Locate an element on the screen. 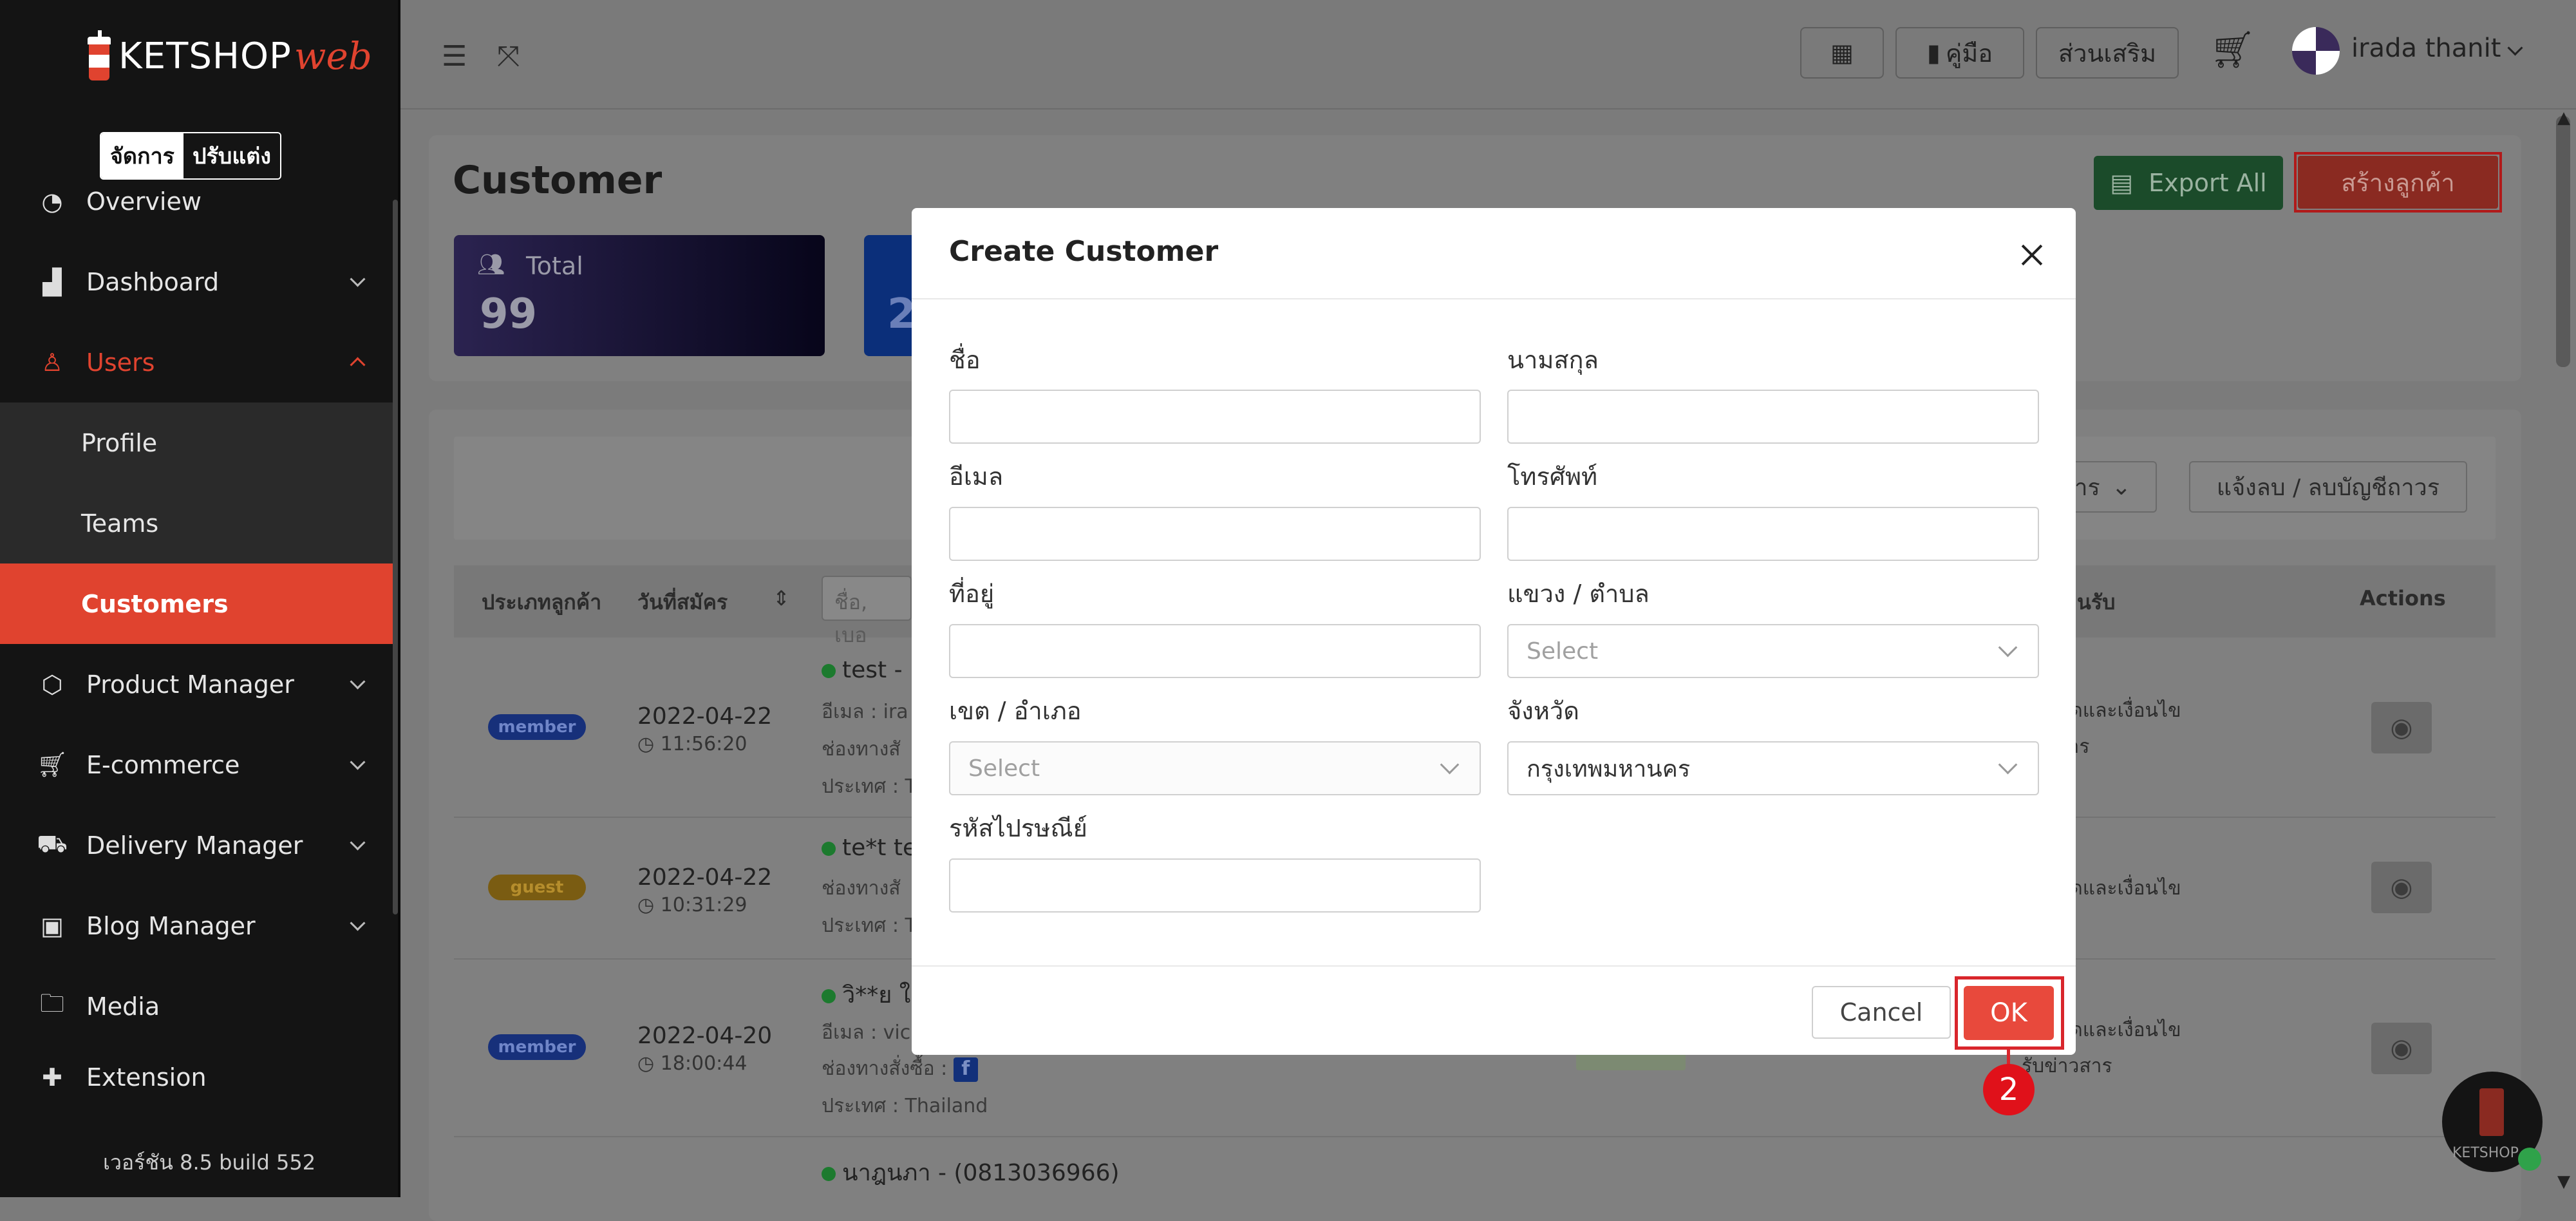  sidebar-item-delivery-manager: ⛟ Delivery Manager is located at coordinates (197, 845).